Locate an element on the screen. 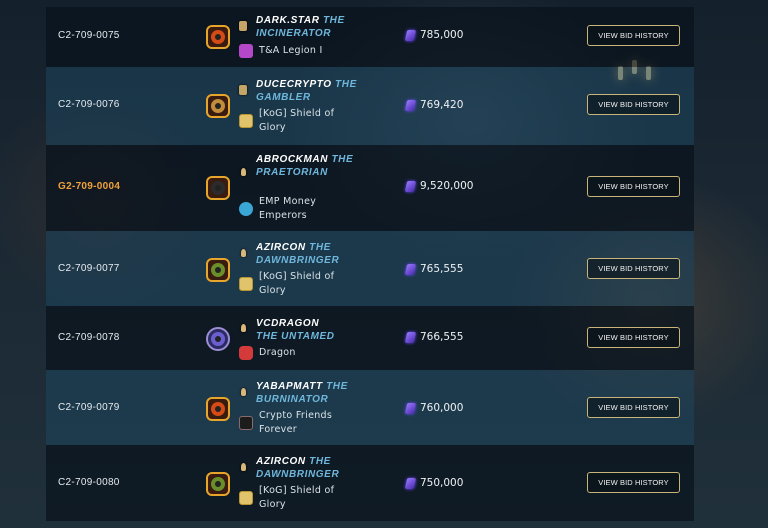  guild-info: T&A Legion I is located at coordinates (294, 51).